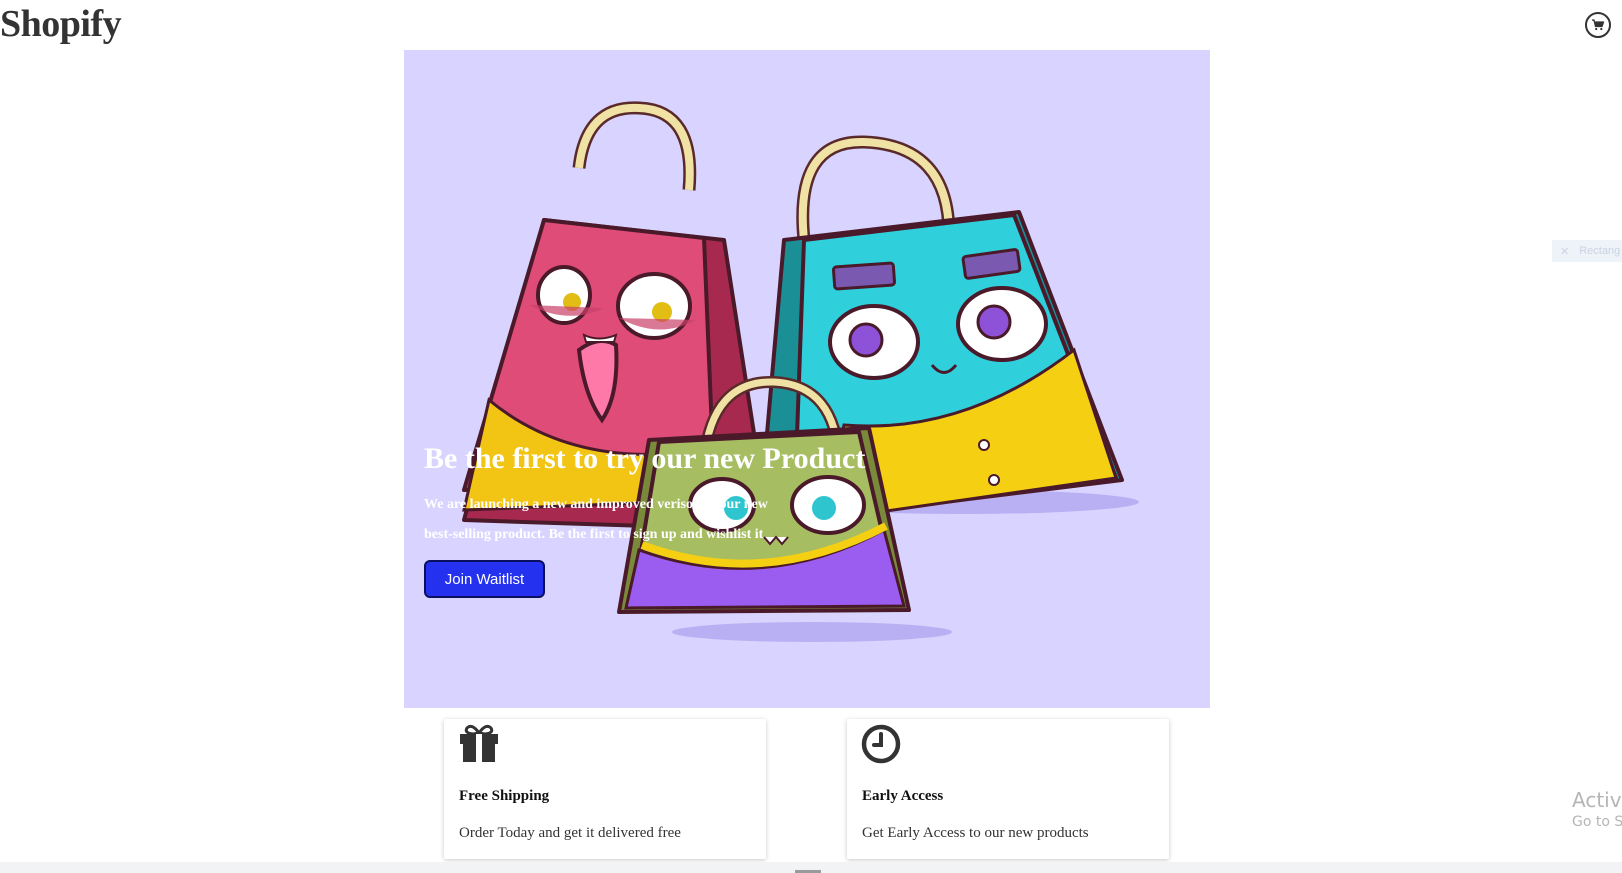  Describe the element at coordinates (570, 833) in the screenshot. I see `feature-text: Order Today and get it delivered free` at that location.